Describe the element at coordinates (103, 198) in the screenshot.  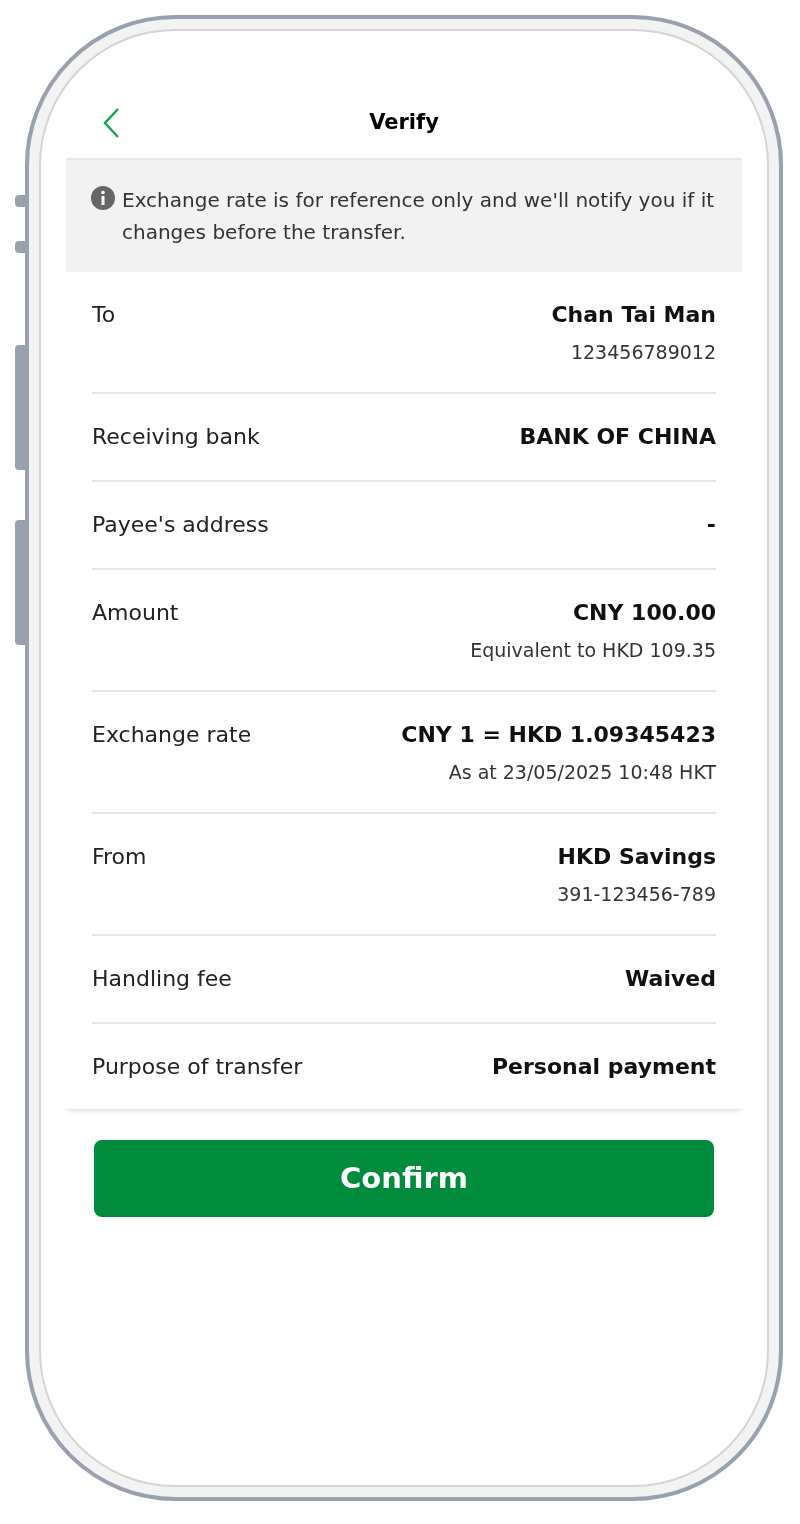
I see `info-icon` at that location.